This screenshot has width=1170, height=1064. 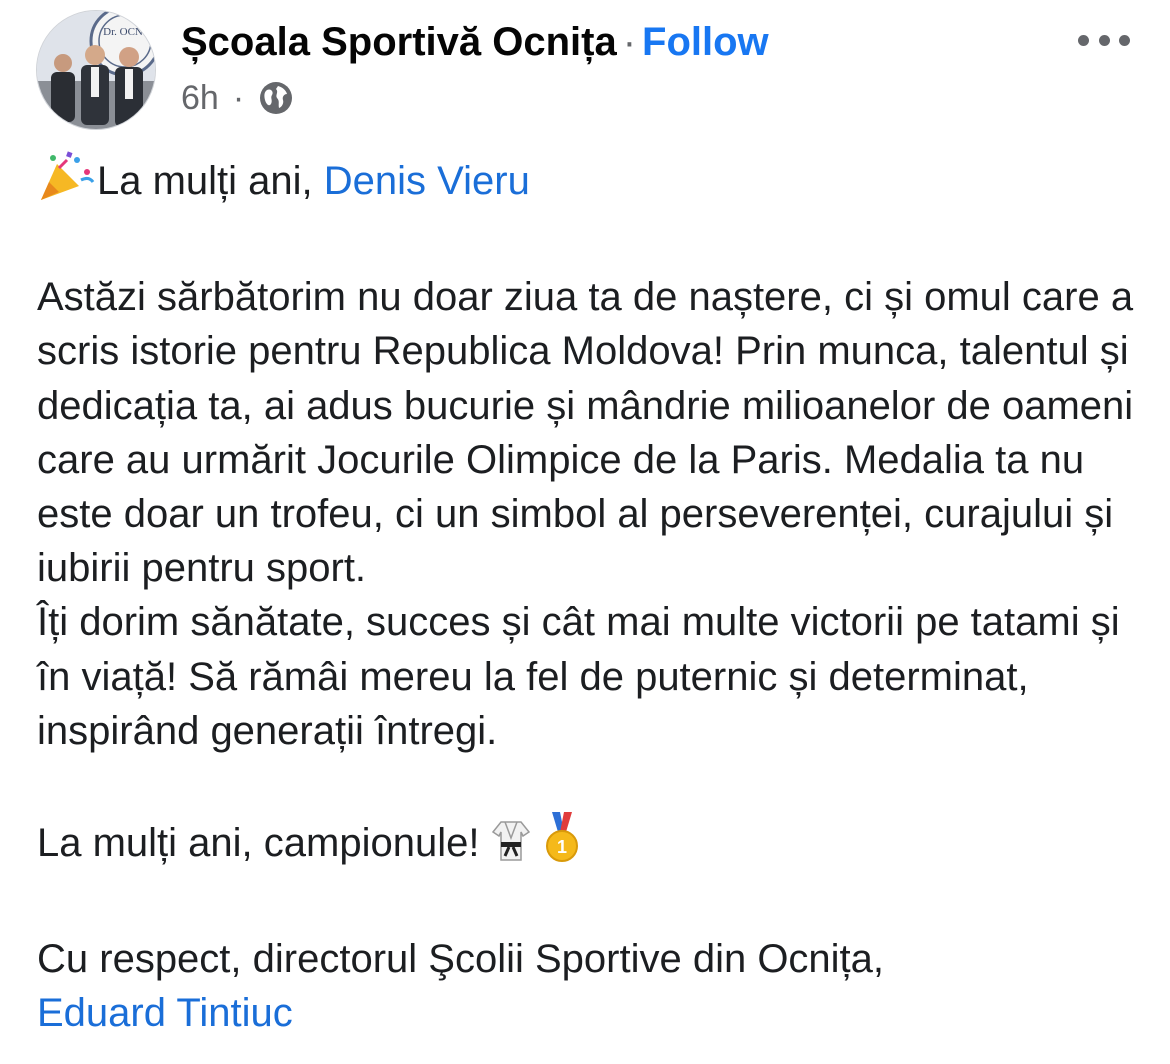 I want to click on avatar-logo-text: Dr. OCN, so click(x=123, y=32).